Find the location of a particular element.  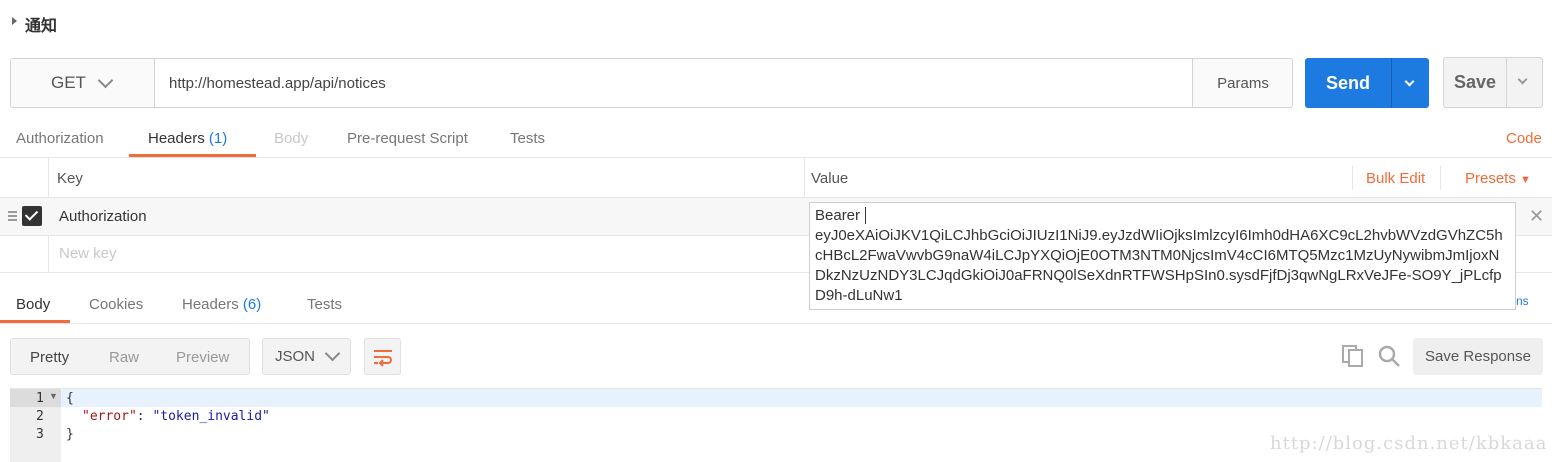

view-preview: Preview is located at coordinates (202, 357).